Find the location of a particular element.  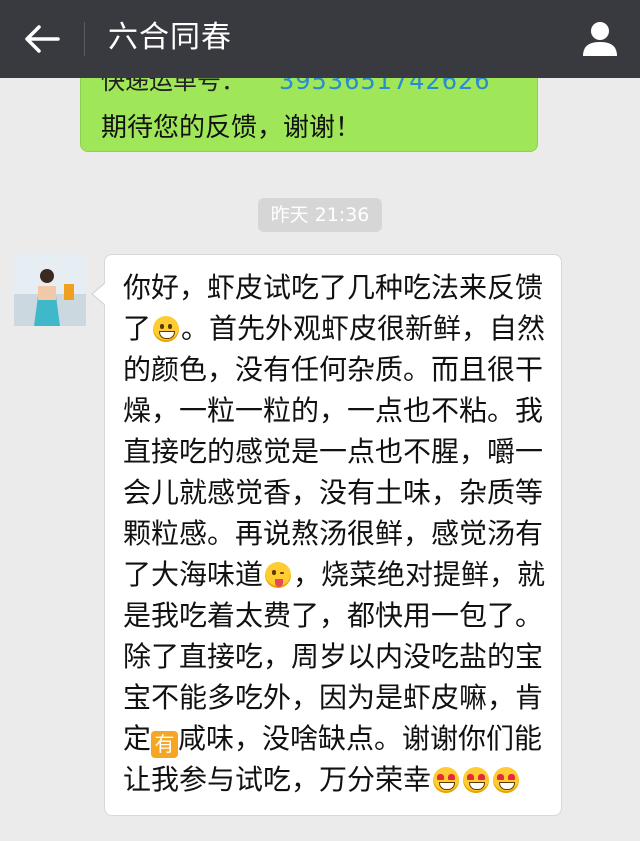

title-divider is located at coordinates (84, 39).